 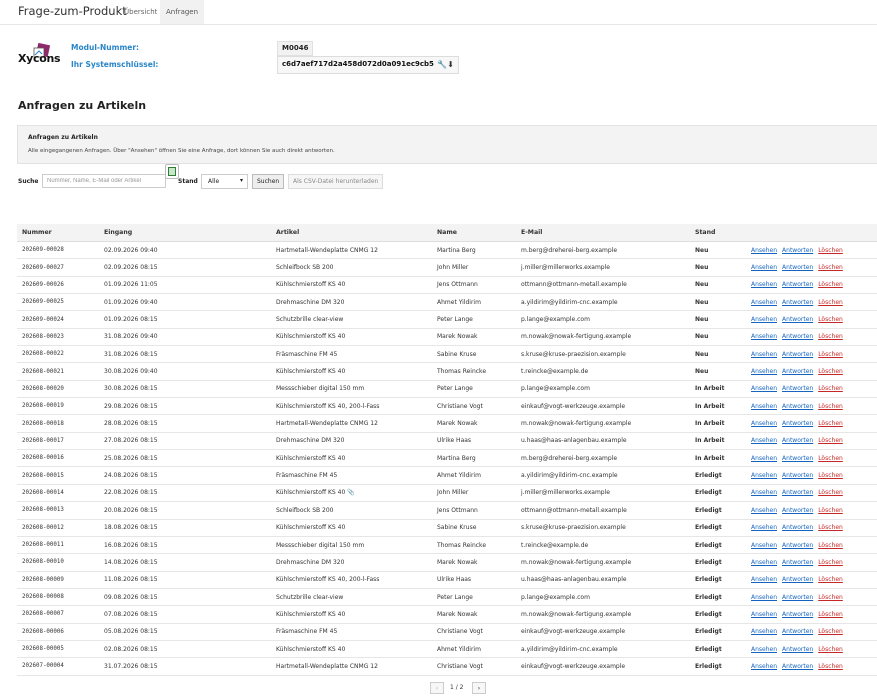 I want to click on tab-requests: Anfragen, so click(x=182, y=12).